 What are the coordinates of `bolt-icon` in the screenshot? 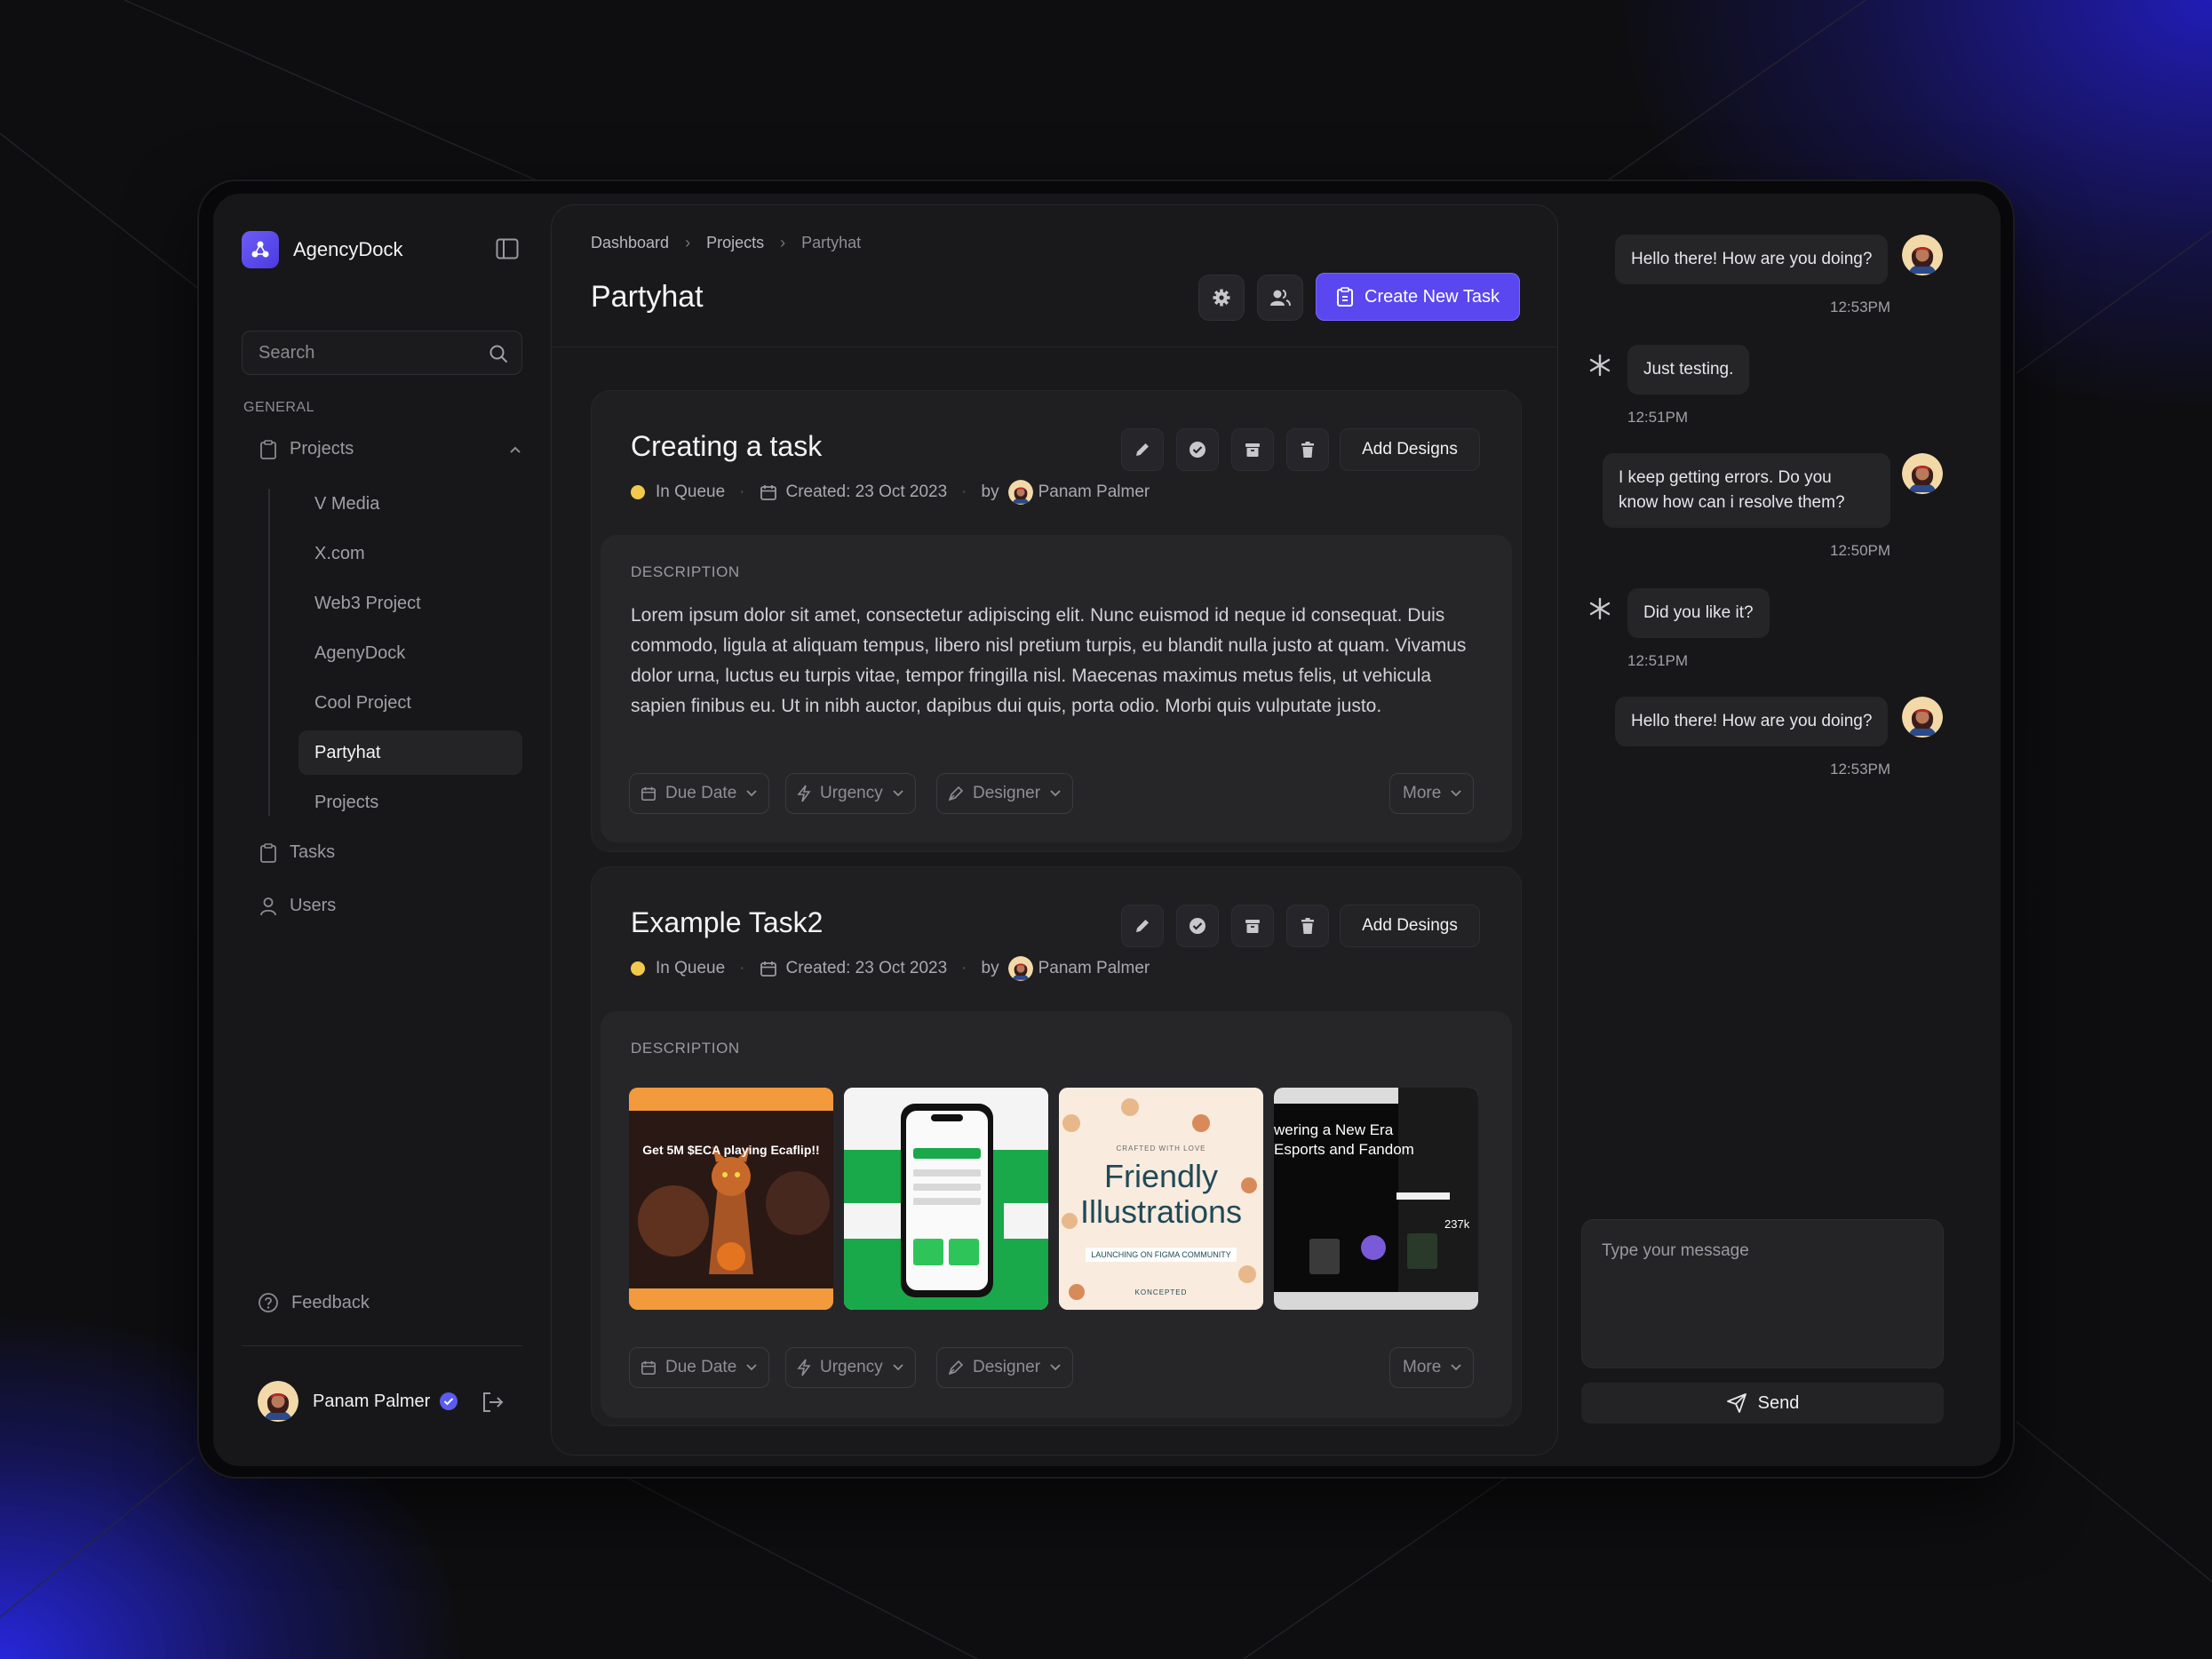 It's located at (804, 1368).